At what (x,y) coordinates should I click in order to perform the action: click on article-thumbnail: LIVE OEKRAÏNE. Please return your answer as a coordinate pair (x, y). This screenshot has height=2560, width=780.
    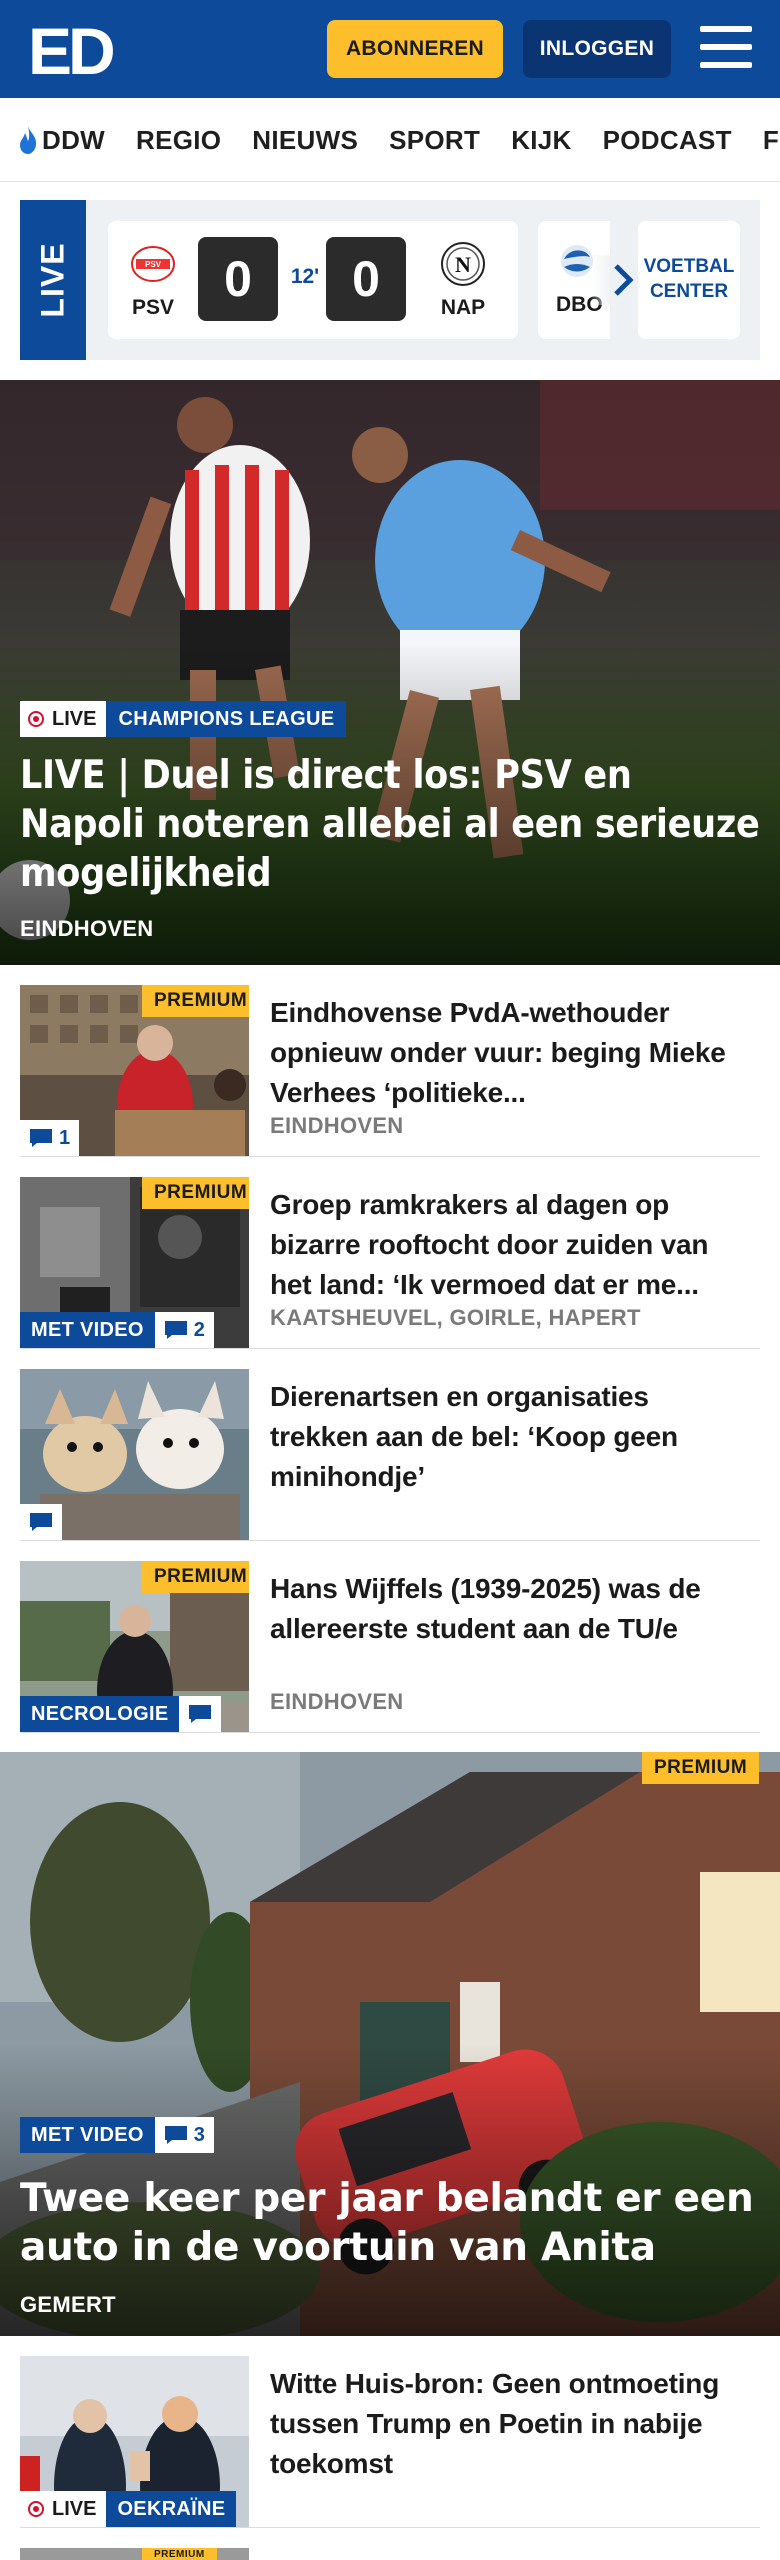
    Looking at the image, I should click on (134, 2441).